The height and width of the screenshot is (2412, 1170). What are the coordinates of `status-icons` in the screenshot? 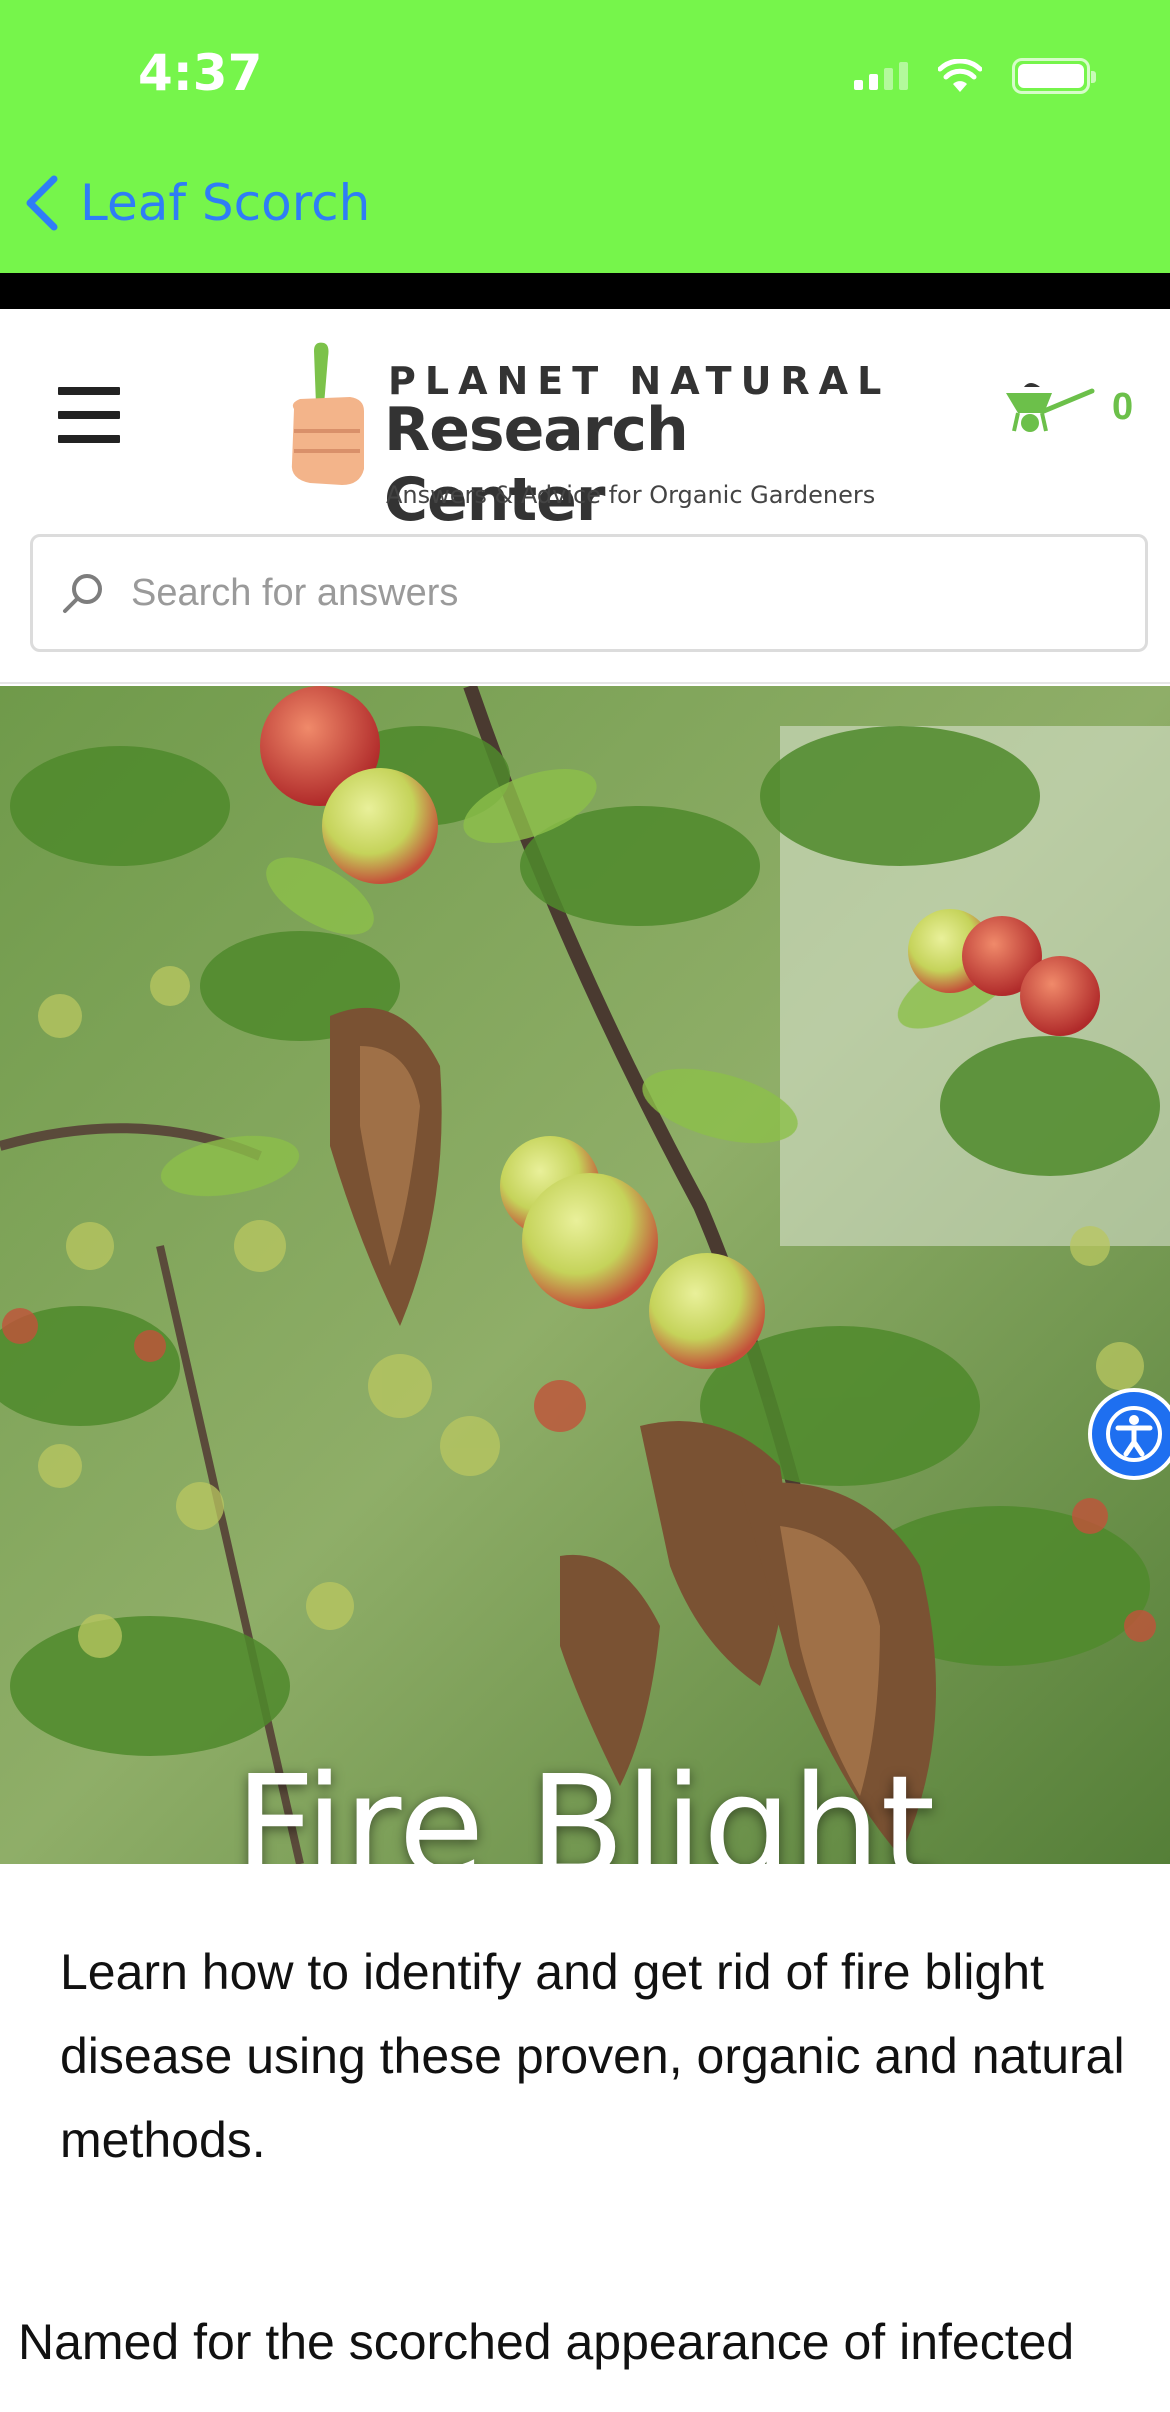 It's located at (975, 76).